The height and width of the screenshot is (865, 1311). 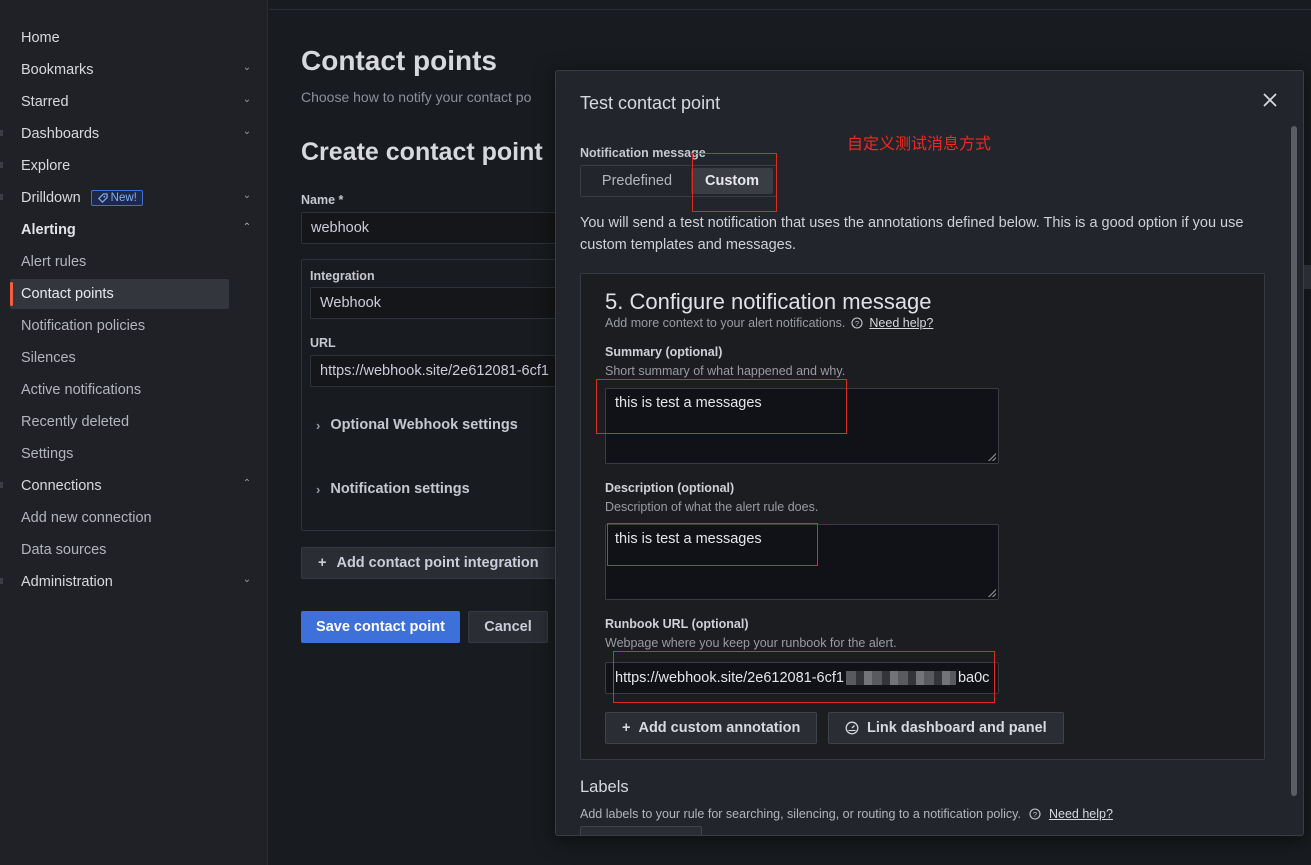 I want to click on name-label: Name *, so click(x=322, y=200).